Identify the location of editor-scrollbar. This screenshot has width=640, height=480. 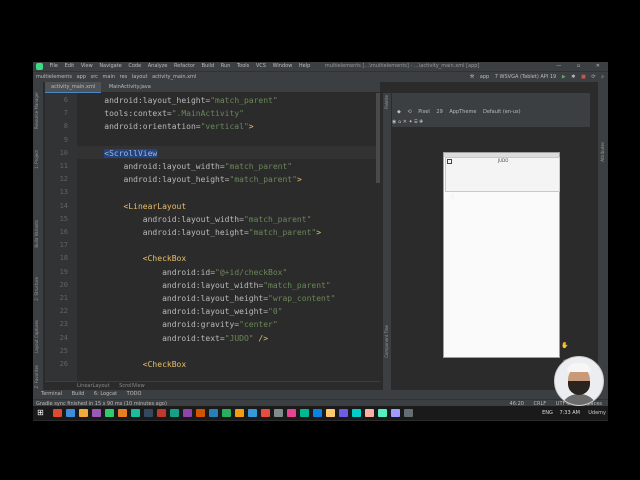
(378, 237).